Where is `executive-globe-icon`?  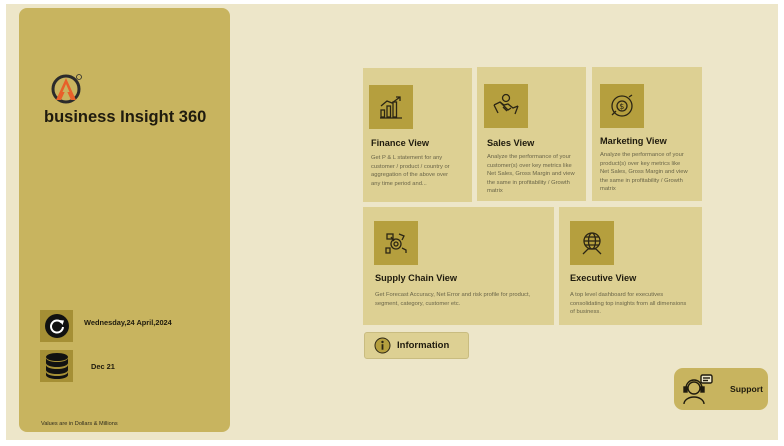 executive-globe-icon is located at coordinates (592, 243).